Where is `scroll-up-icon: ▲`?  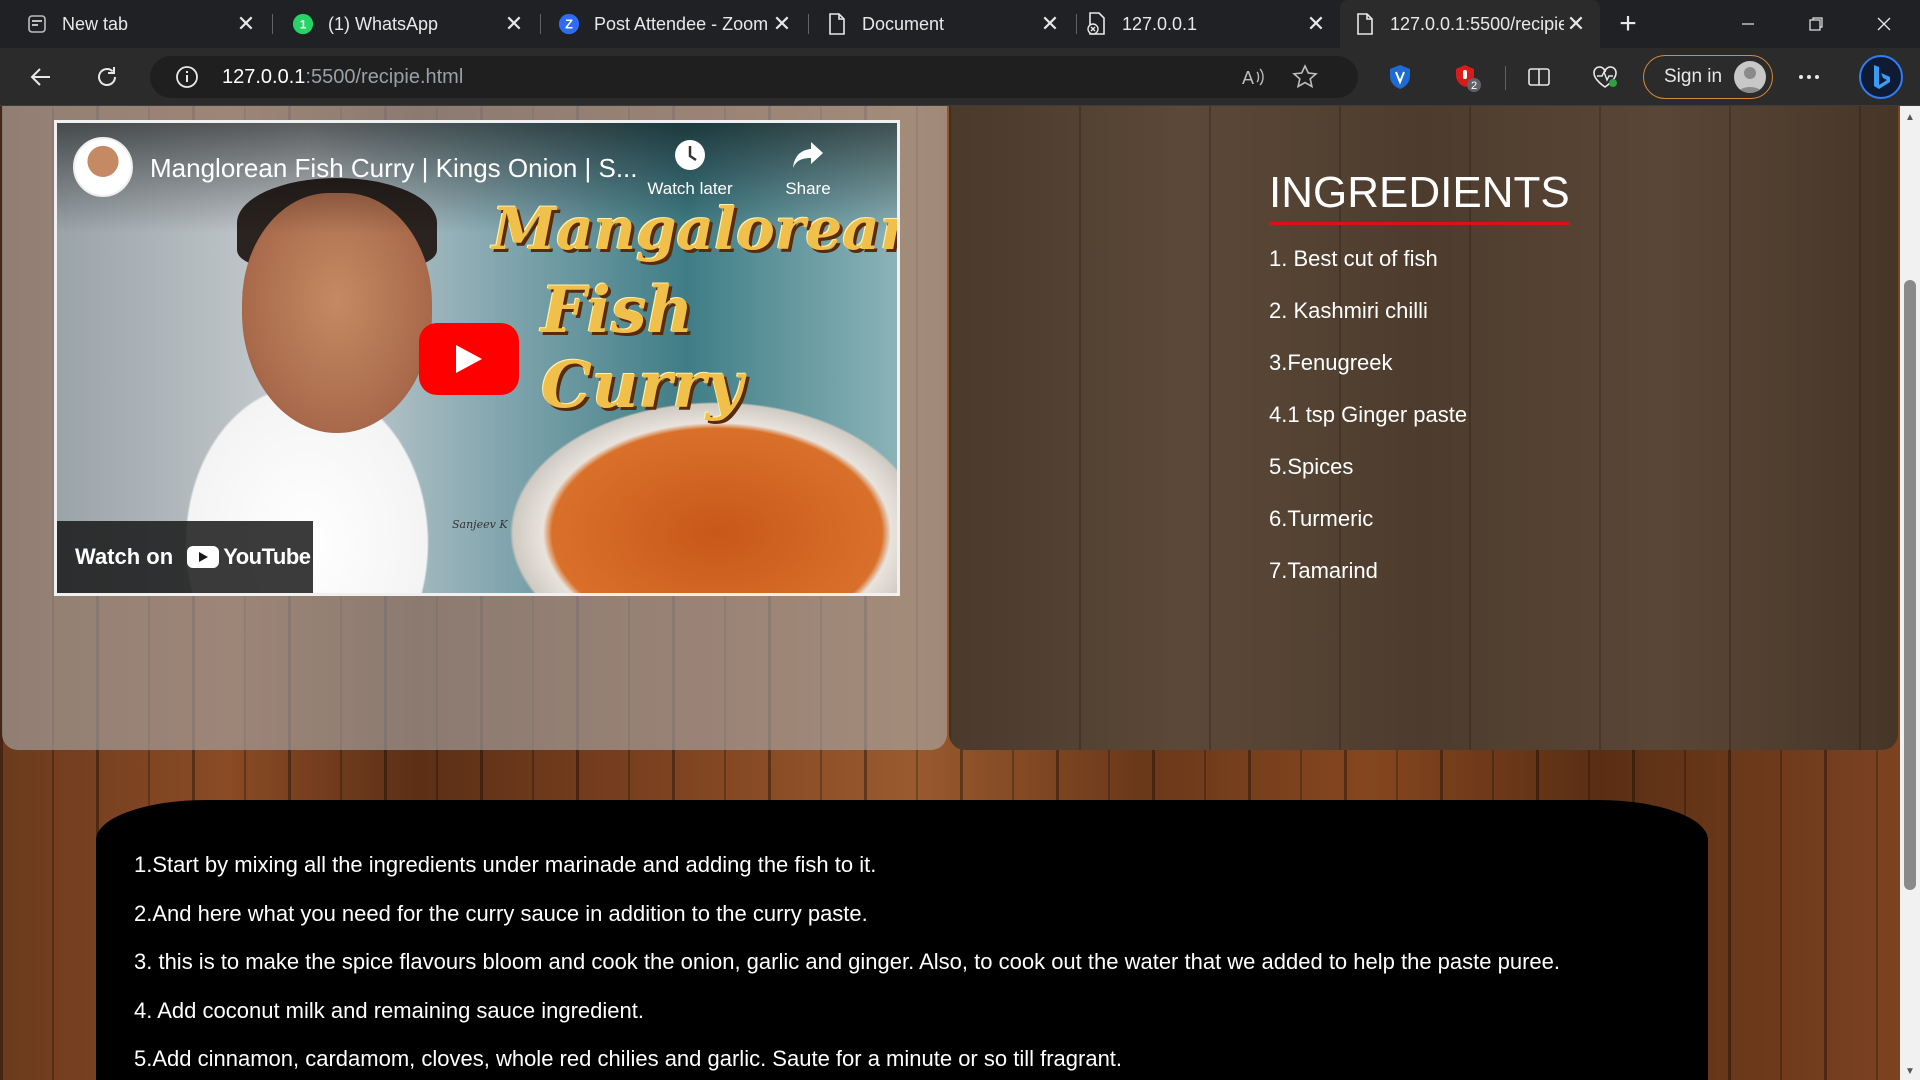 scroll-up-icon: ▲ is located at coordinates (1910, 117).